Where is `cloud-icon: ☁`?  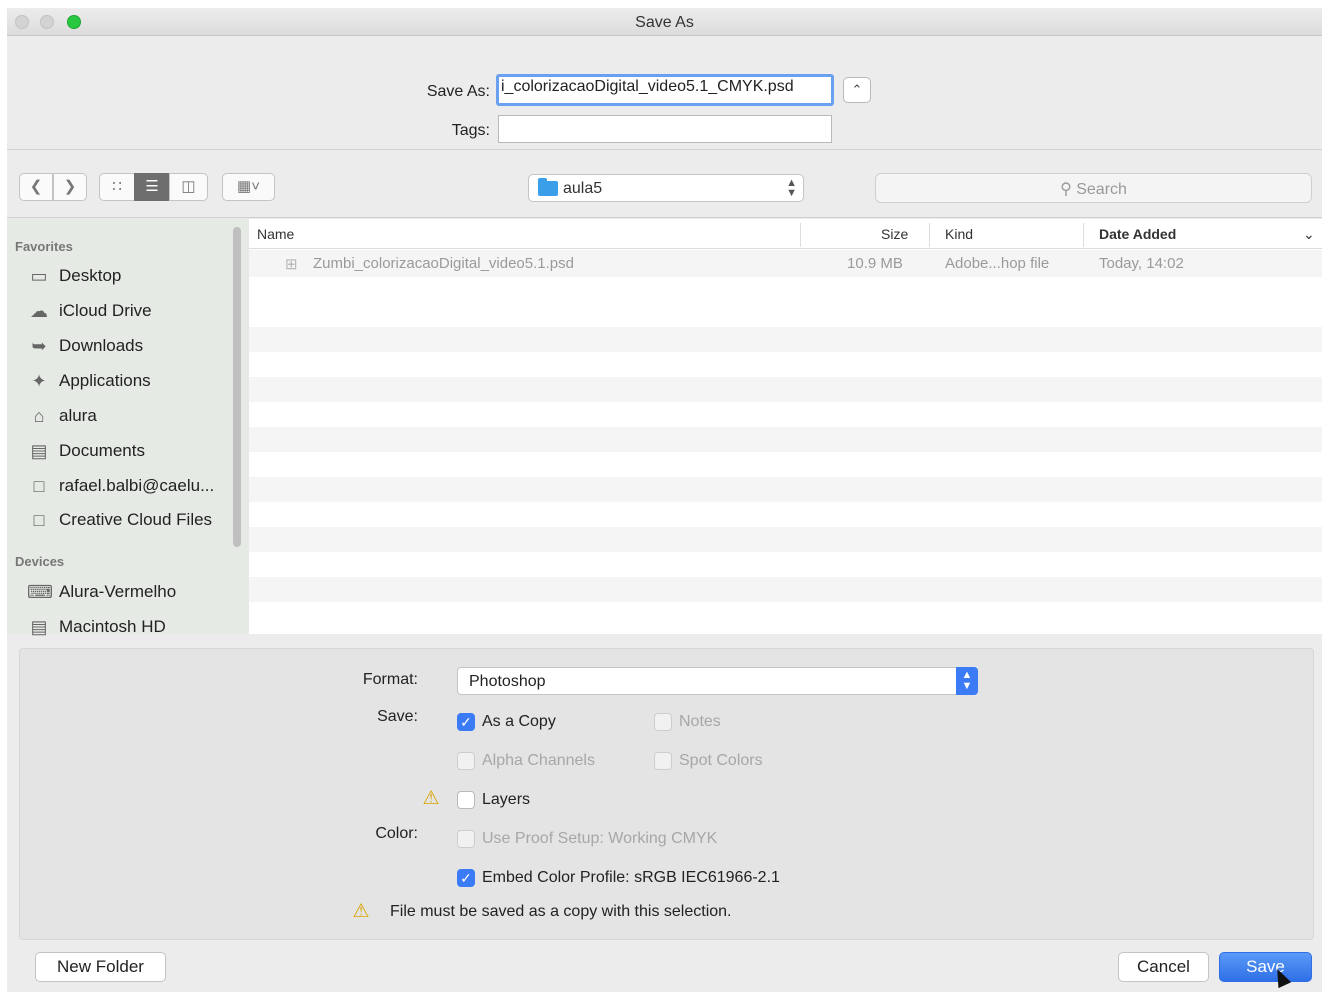 cloud-icon: ☁ is located at coordinates (39, 311).